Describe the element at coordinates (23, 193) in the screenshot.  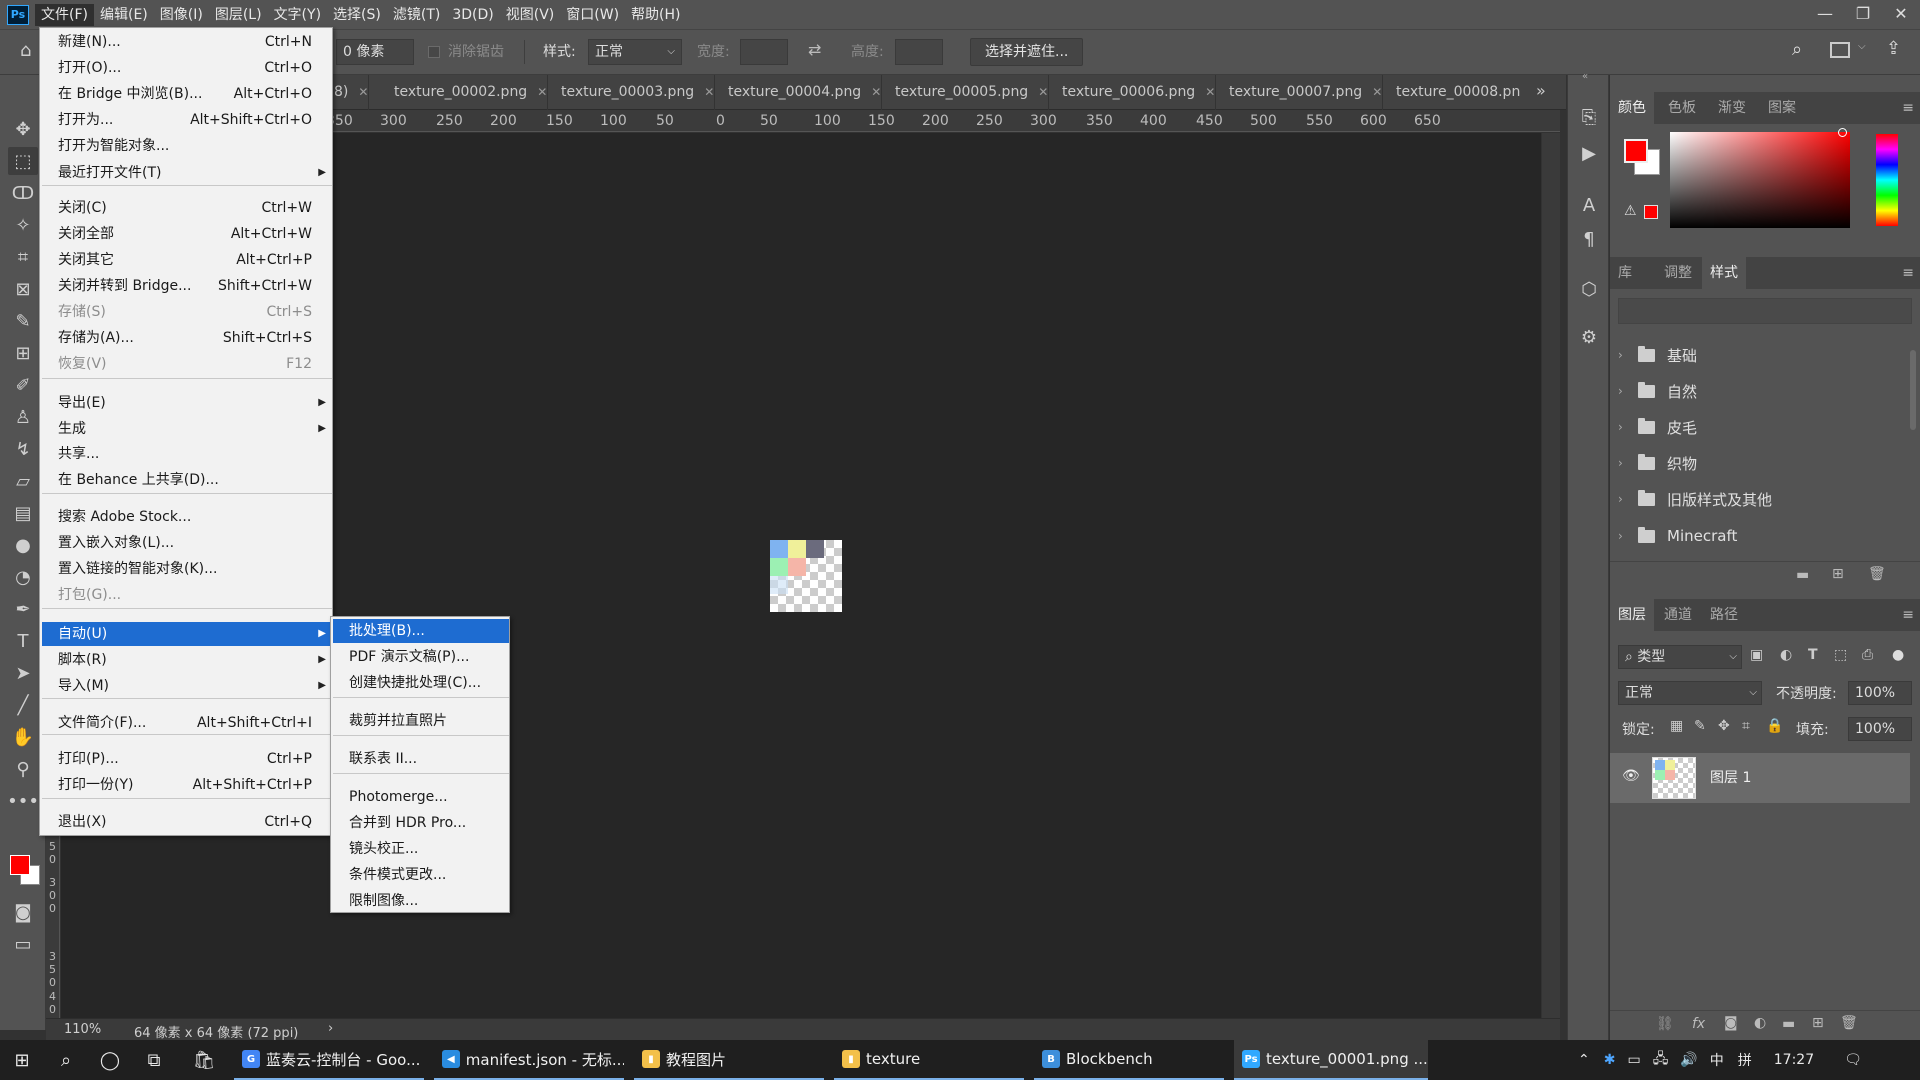
I see `lasso-tool-icon: ↀ` at that location.